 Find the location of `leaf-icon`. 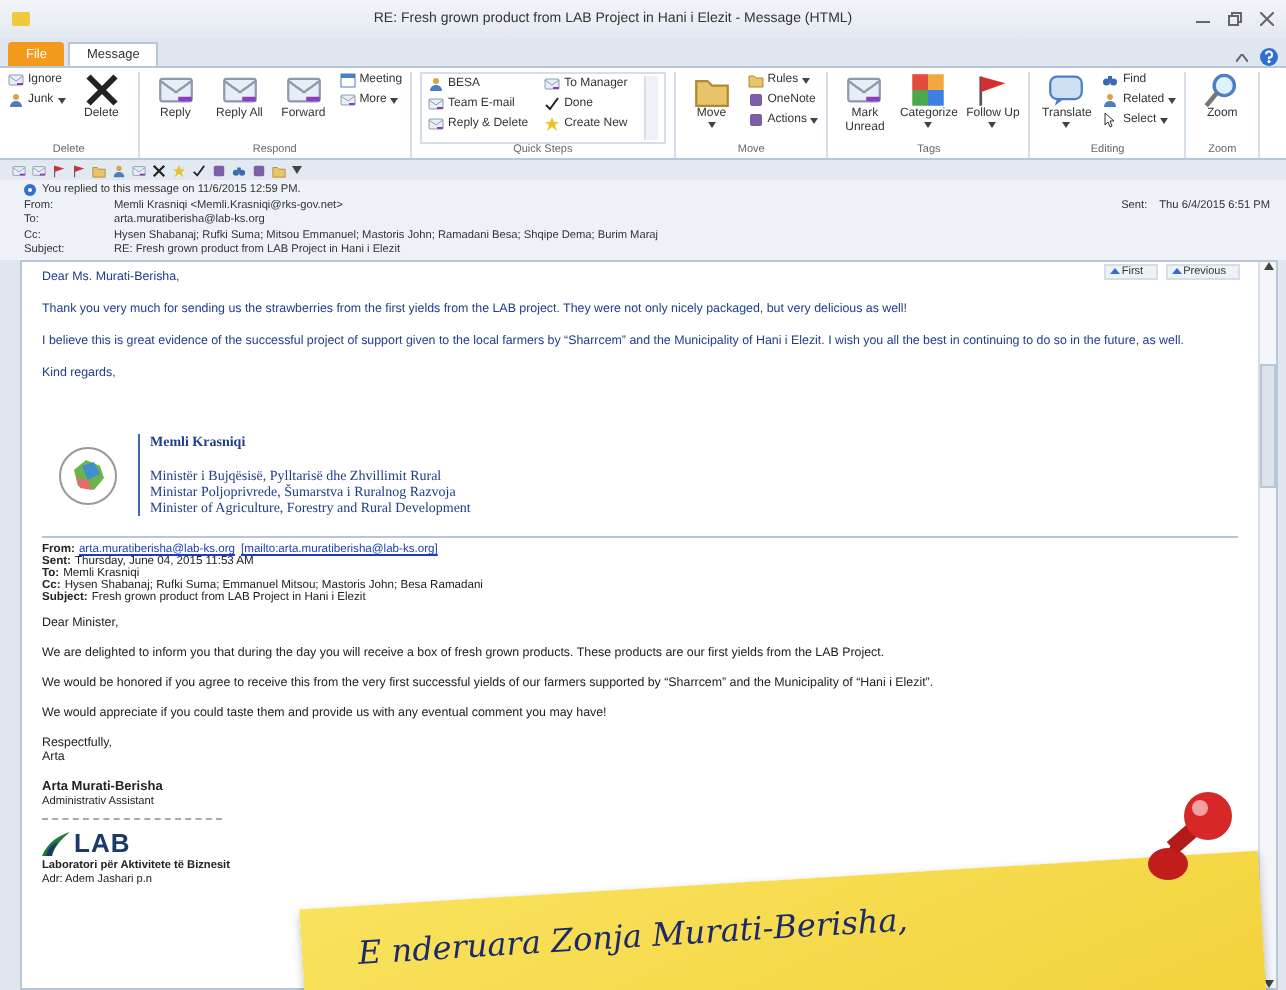

leaf-icon is located at coordinates (56, 843).